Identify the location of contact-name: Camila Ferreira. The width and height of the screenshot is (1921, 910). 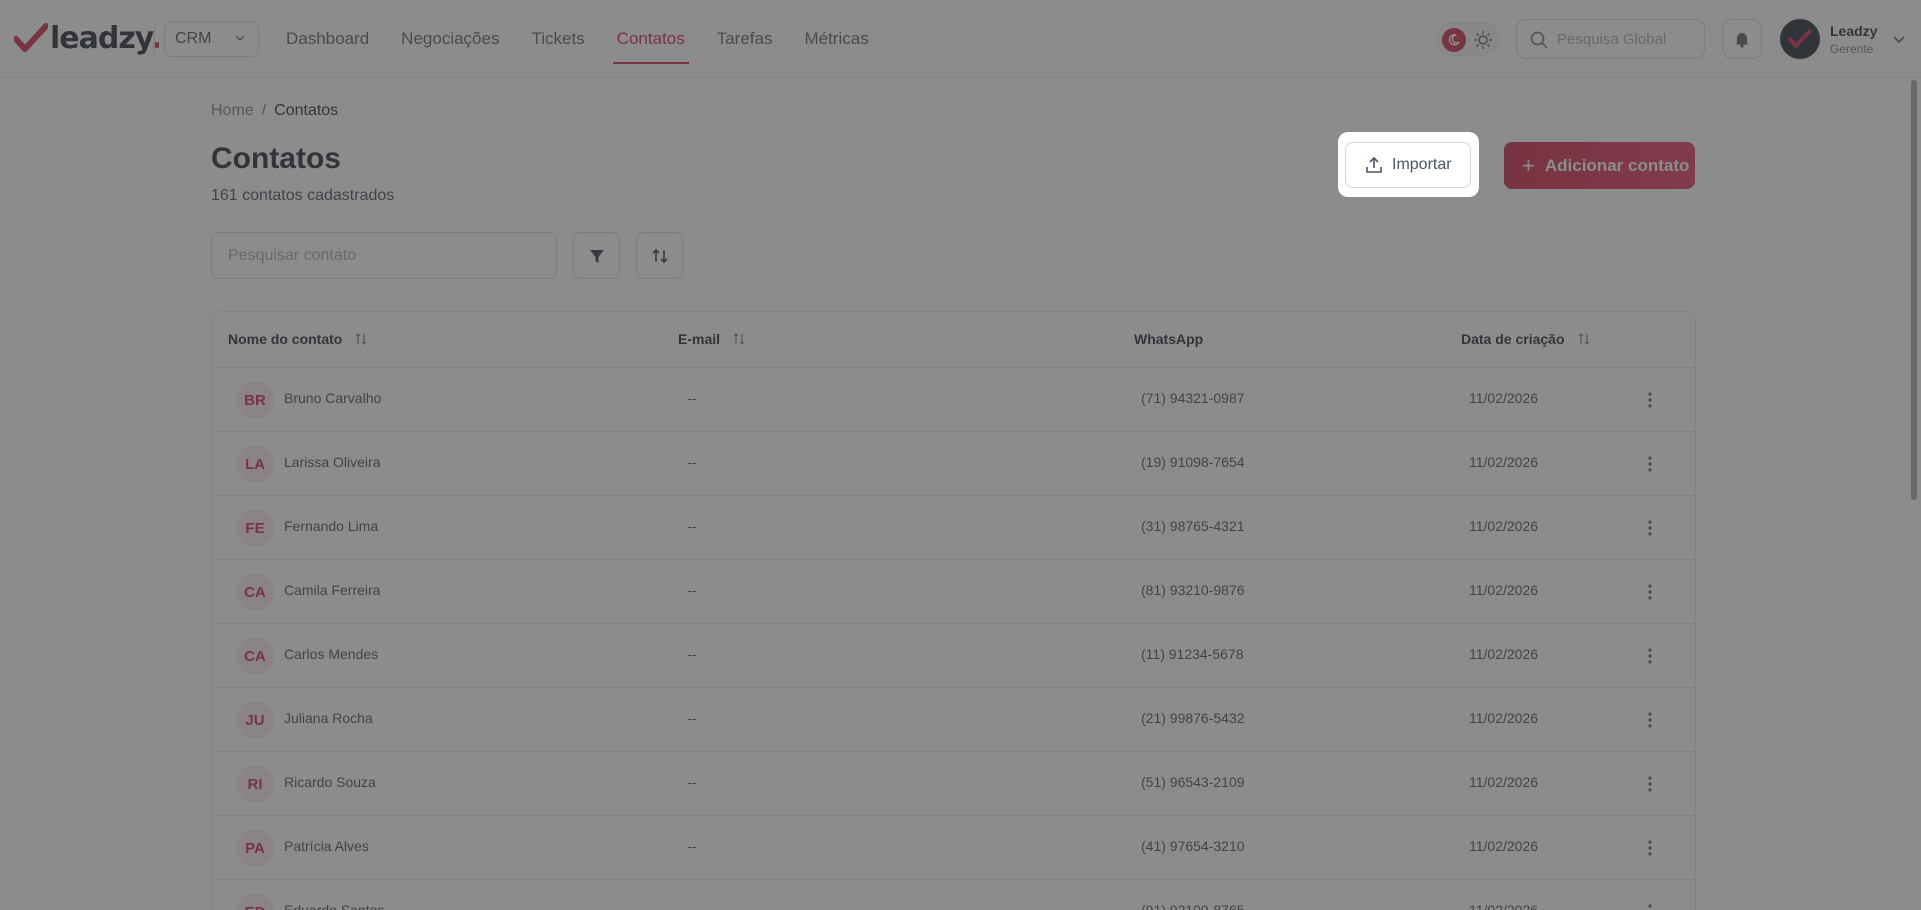
(332, 590).